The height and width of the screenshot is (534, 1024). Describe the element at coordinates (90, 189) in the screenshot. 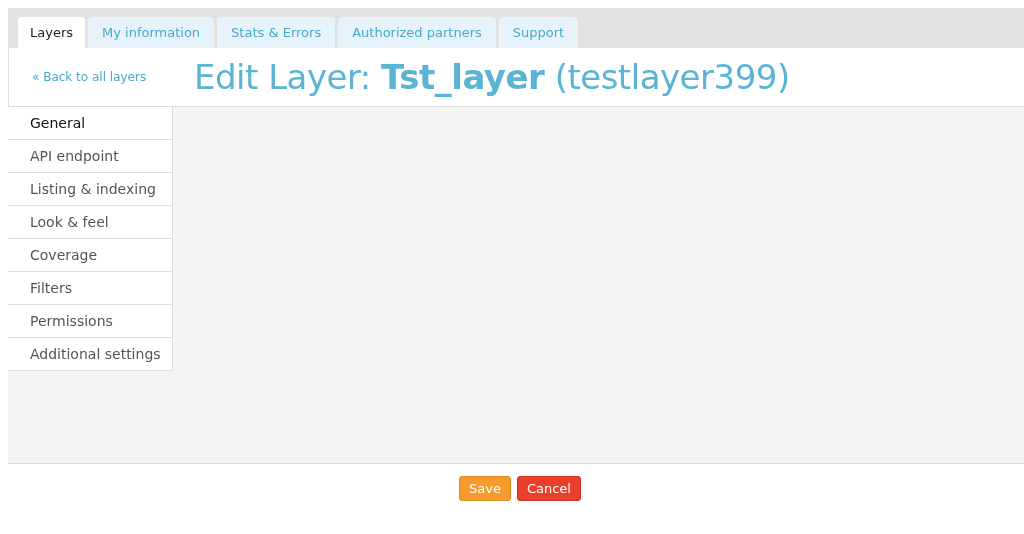

I see `sidebar-item: Listing & indexing` at that location.